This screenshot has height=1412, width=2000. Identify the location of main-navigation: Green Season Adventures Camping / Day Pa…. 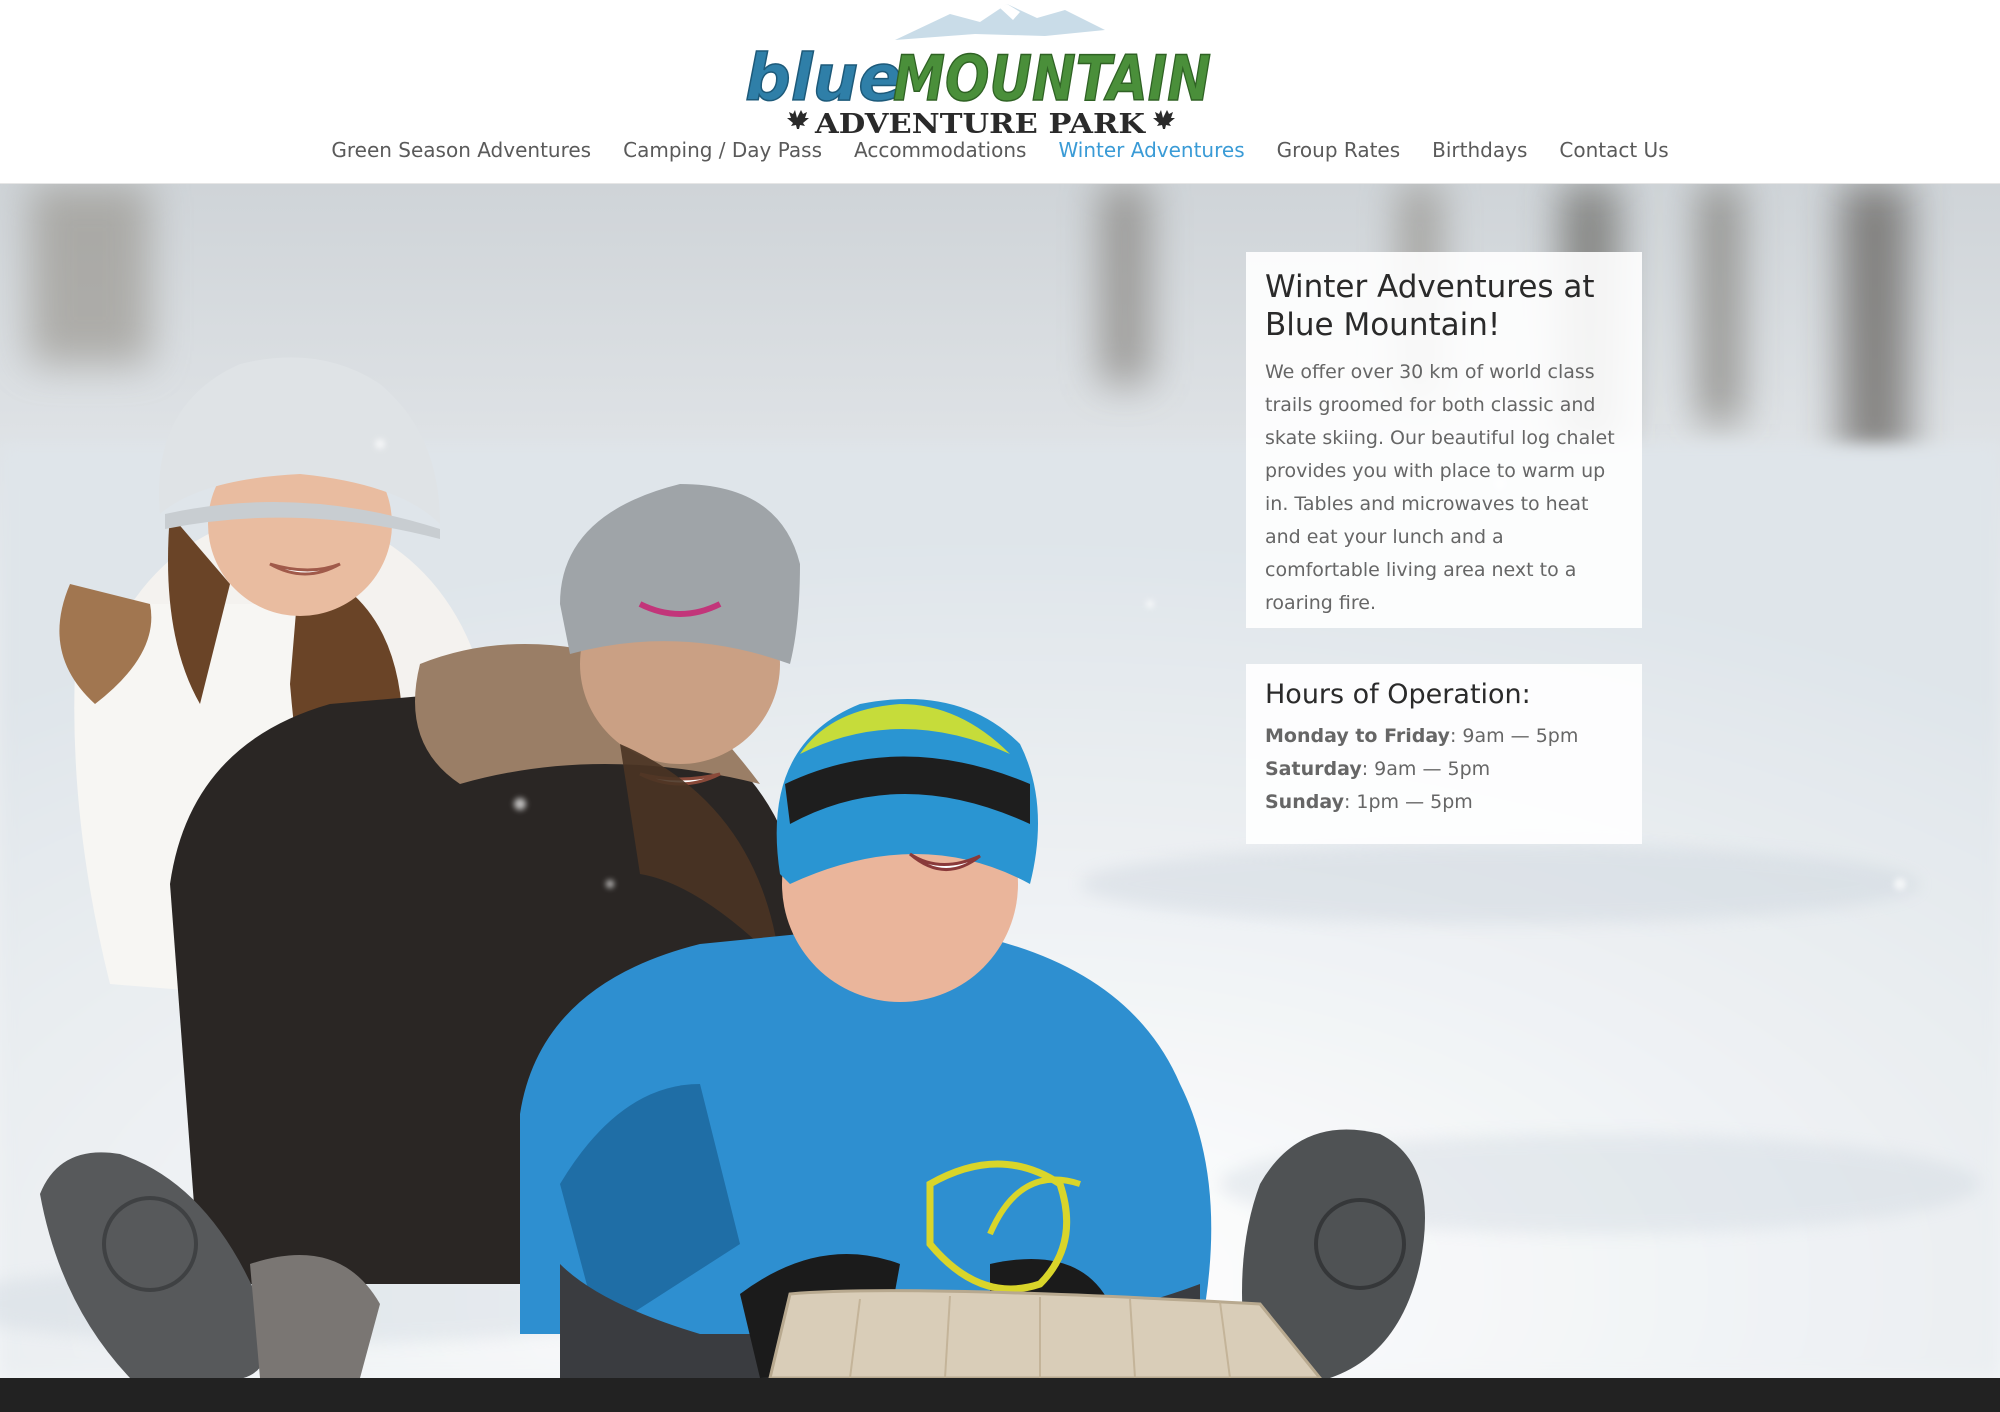
(1000, 152).